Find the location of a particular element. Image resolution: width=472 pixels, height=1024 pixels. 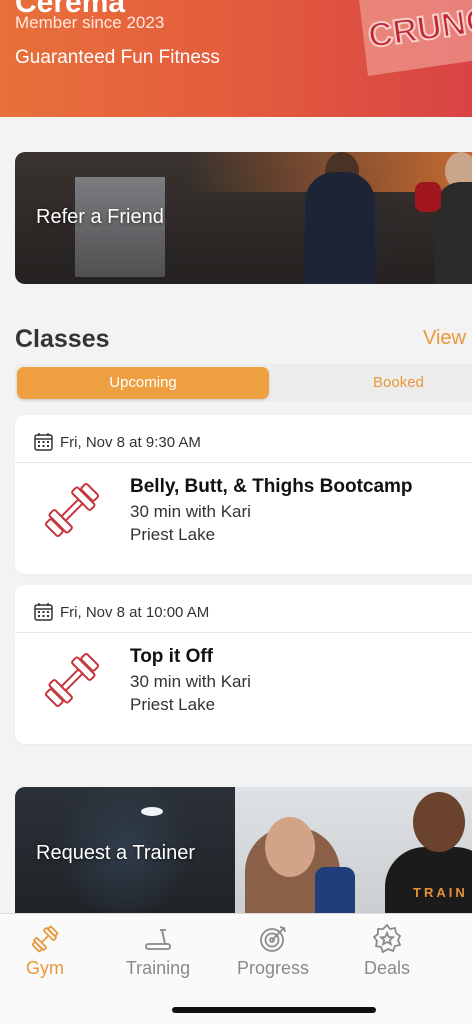

tab-training: Training is located at coordinates (158, 959).